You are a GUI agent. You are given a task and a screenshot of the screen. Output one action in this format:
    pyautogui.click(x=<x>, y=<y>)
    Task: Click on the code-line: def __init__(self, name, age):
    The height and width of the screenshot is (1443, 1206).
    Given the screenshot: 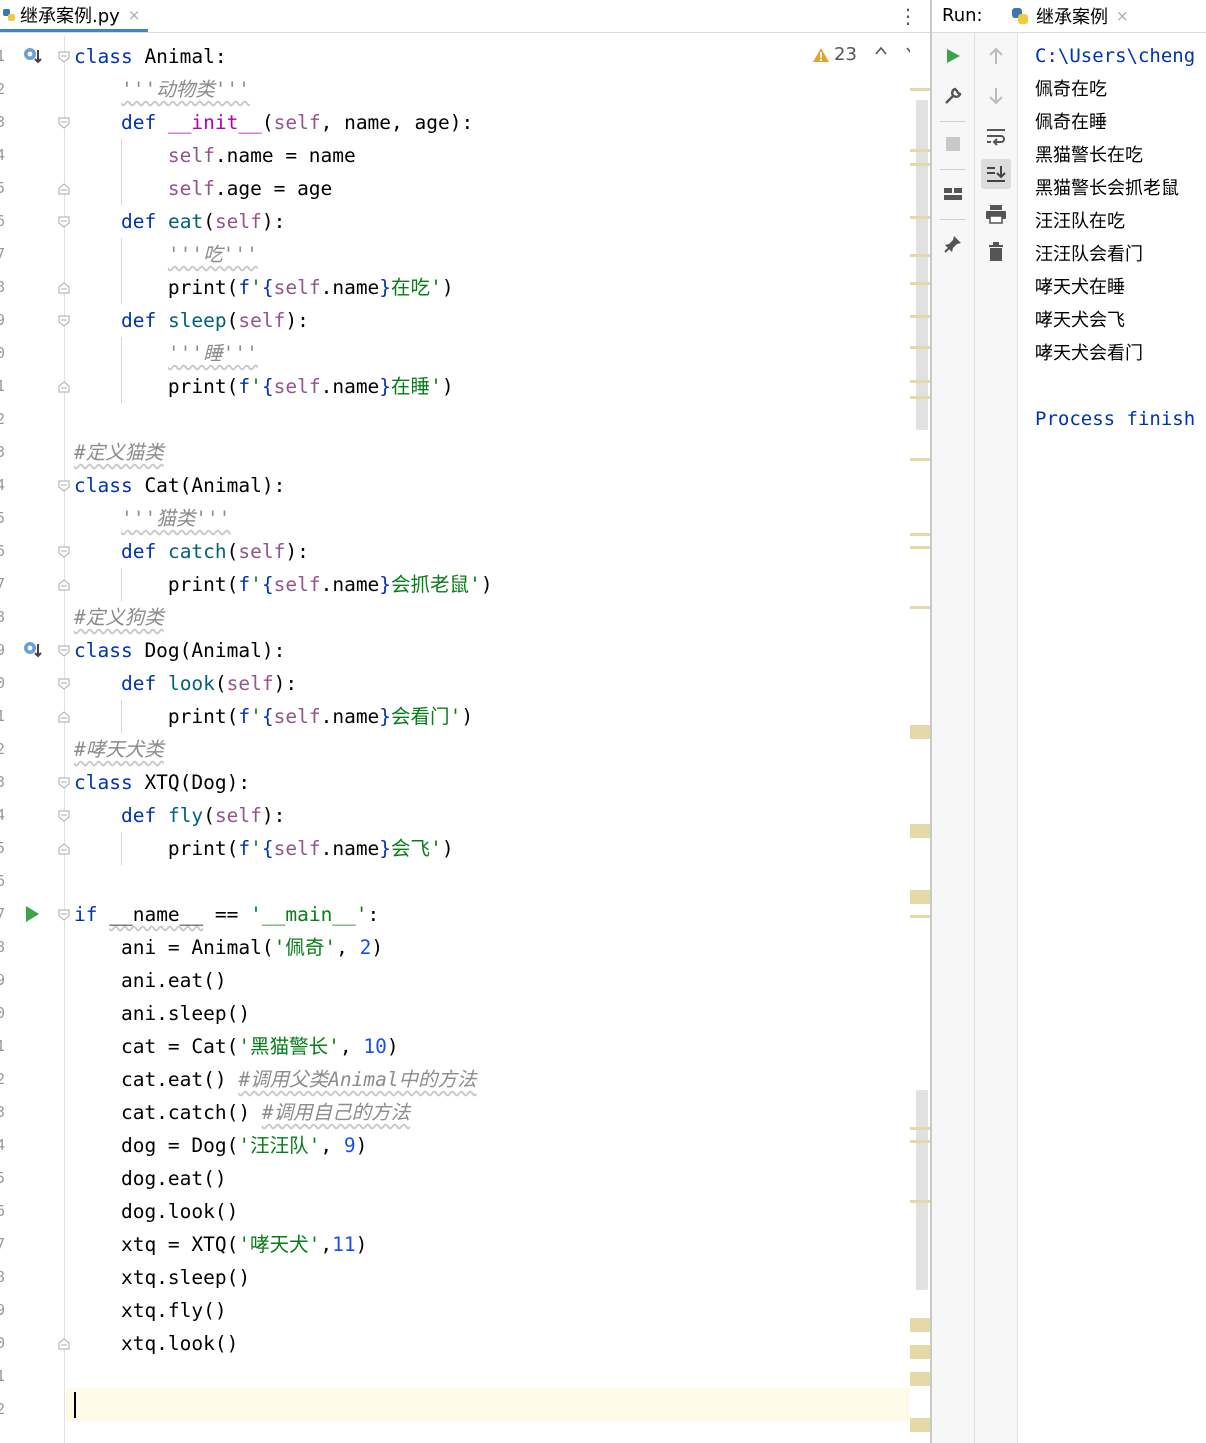 What is the action you would take?
    pyautogui.click(x=273, y=122)
    